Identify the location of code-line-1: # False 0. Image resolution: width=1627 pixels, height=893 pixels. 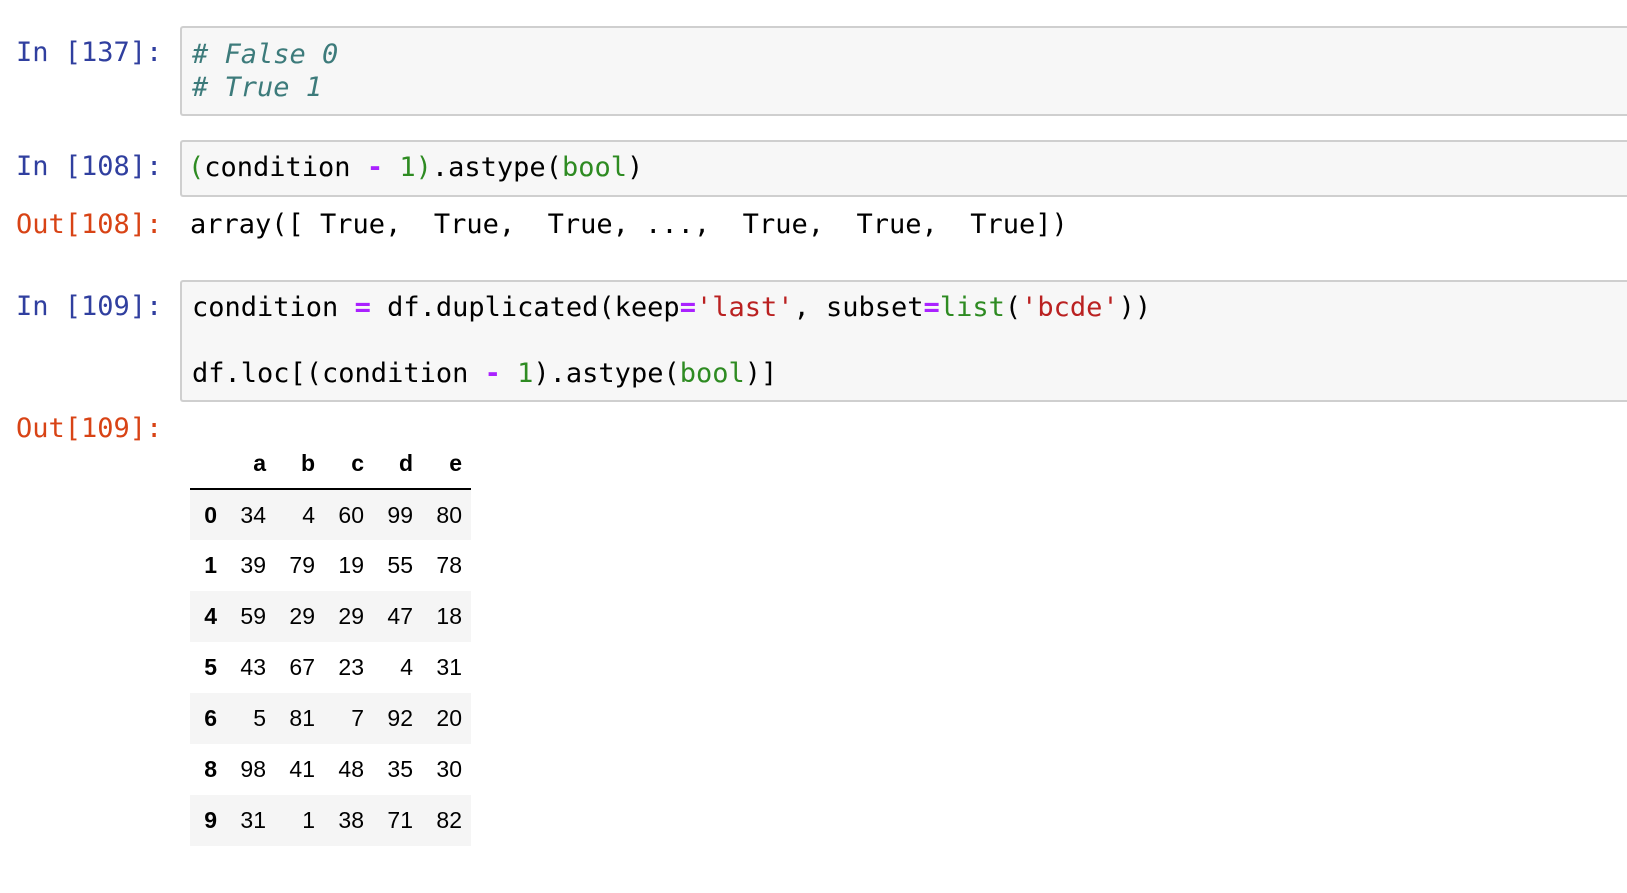
(265, 54).